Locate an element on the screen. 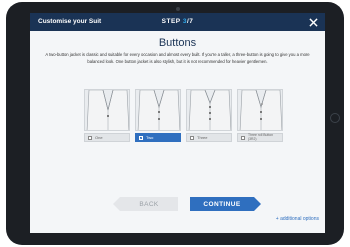 The height and width of the screenshot is (247, 350). home-button is located at coordinates (335, 118).